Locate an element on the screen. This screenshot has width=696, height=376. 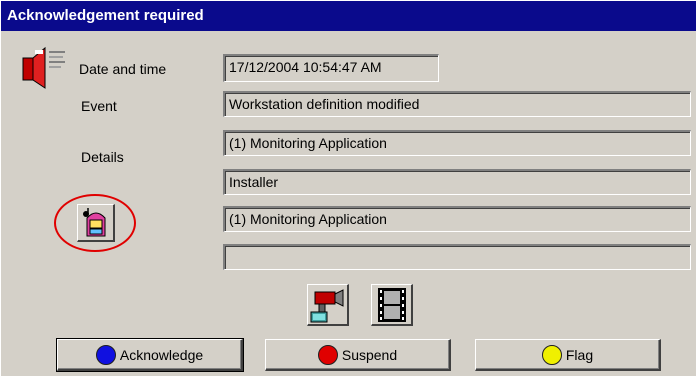
suspend-label: Suspend is located at coordinates (369, 354).